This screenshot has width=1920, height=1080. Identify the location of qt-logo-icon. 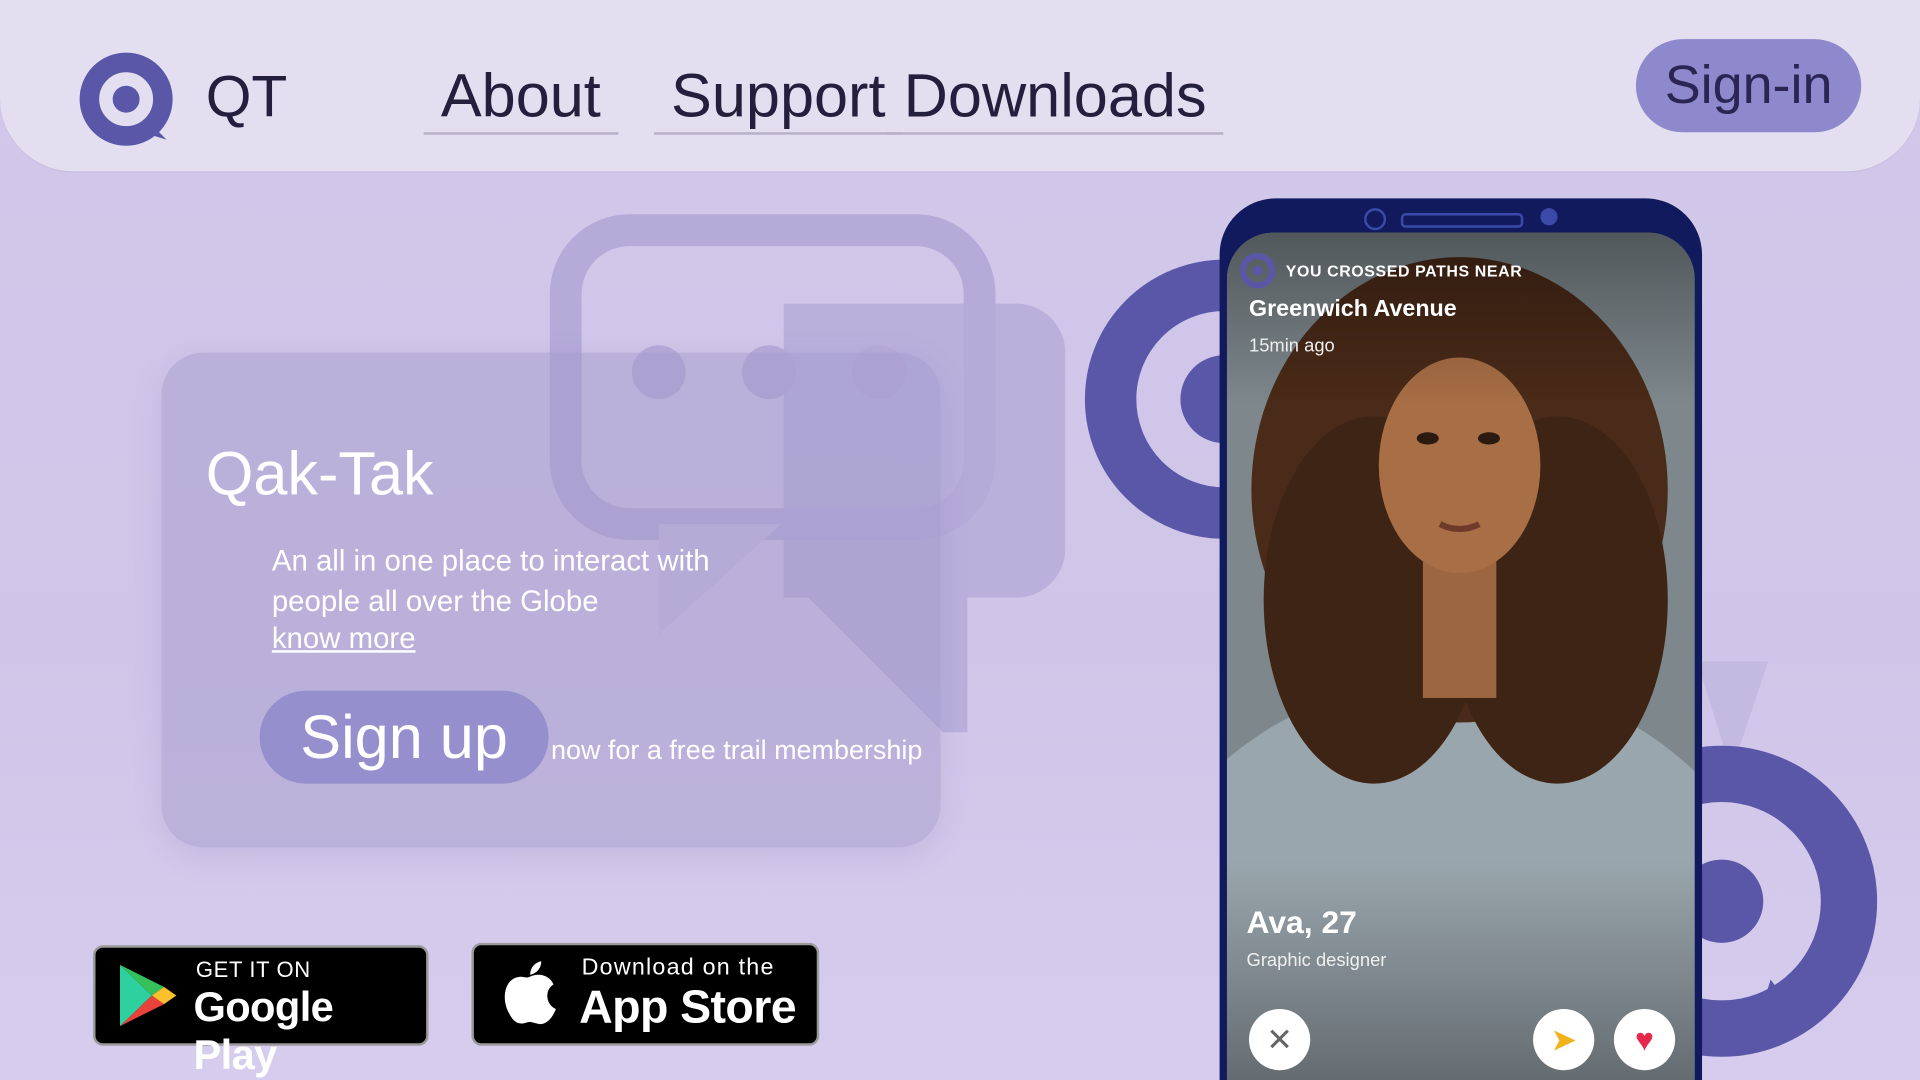
(126, 99).